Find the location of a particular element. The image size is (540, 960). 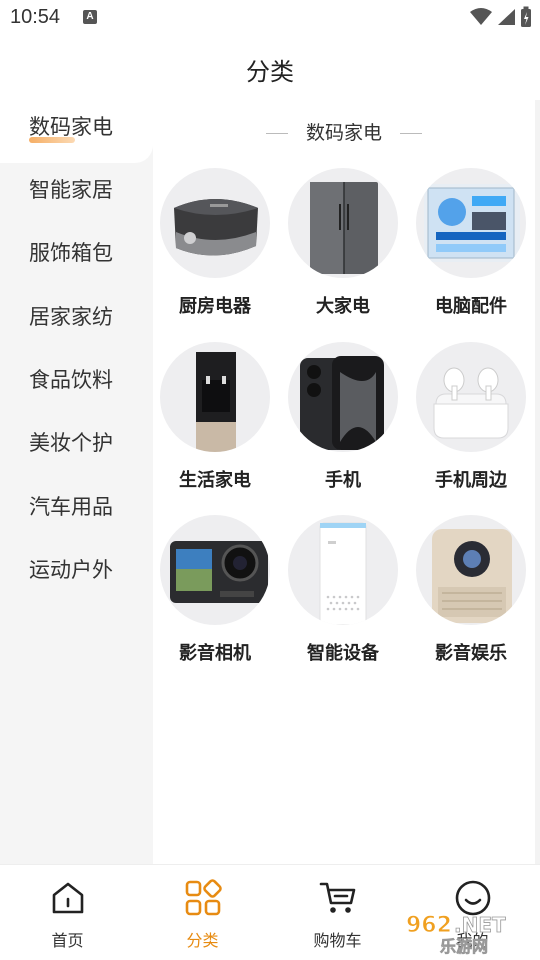

earbuds-icon is located at coordinates (471, 397).